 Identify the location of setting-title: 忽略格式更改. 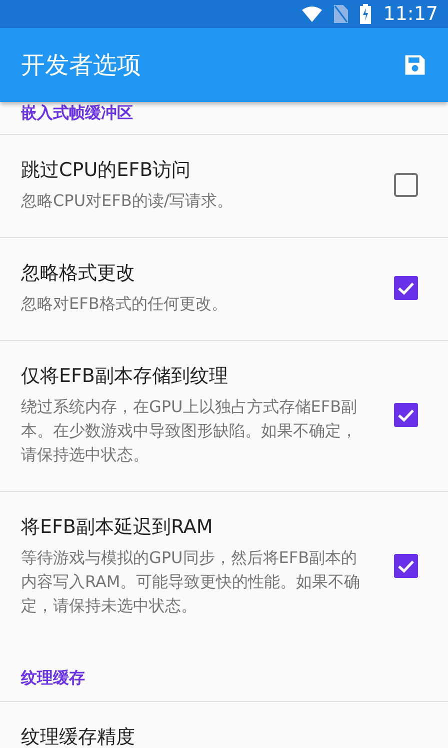
(78, 273).